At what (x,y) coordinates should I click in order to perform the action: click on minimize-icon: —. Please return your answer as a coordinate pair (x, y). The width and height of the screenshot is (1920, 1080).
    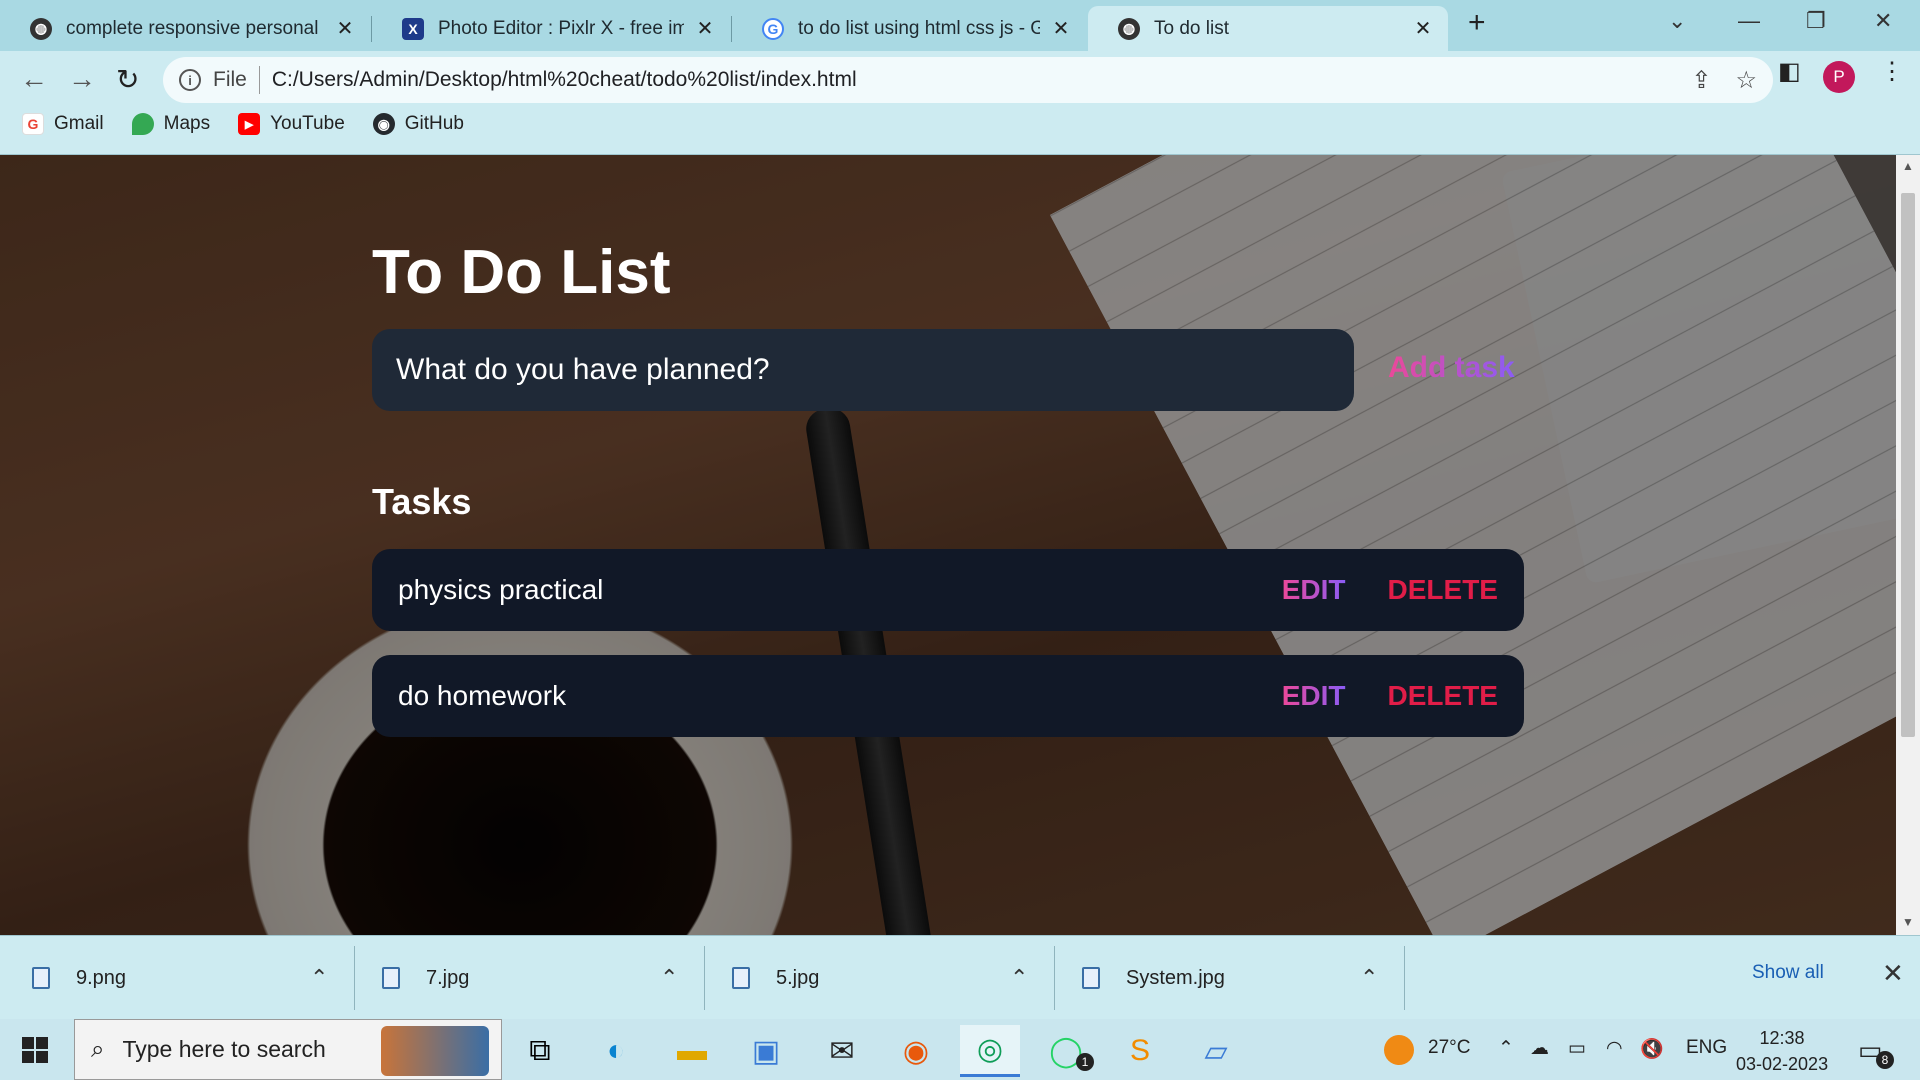
    Looking at the image, I should click on (1749, 21).